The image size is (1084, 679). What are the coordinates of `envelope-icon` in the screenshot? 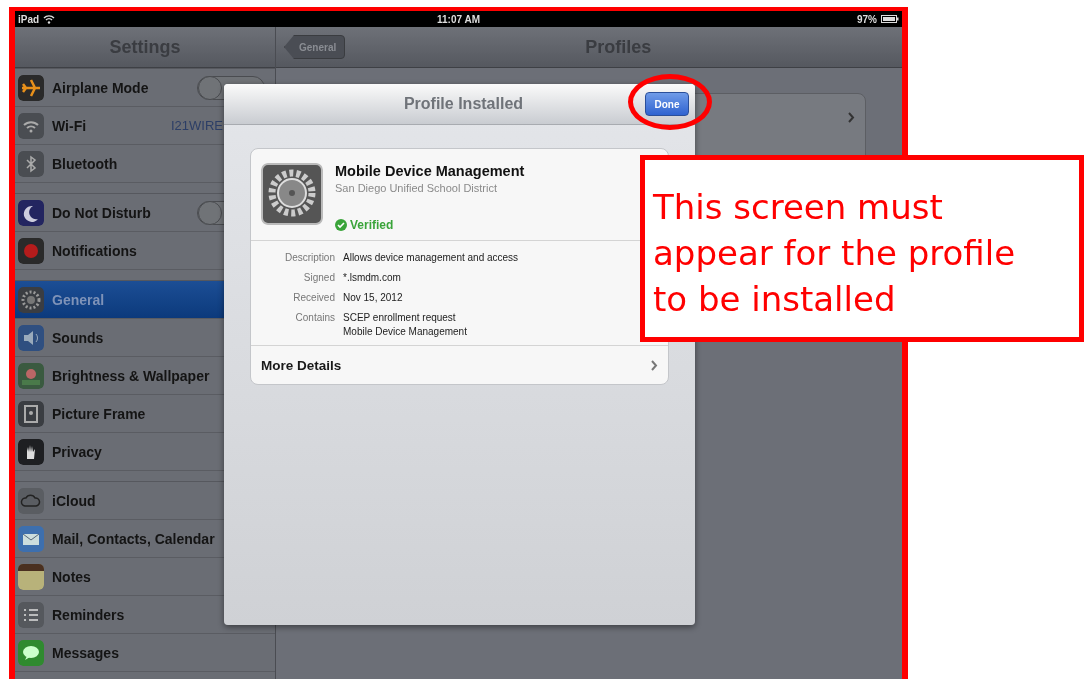 It's located at (31, 538).